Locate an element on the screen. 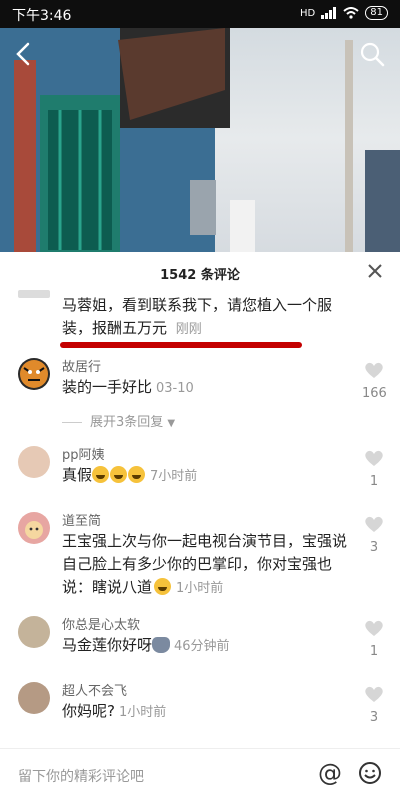 This screenshot has width=400, height=801. emoji-icon is located at coordinates (370, 773).